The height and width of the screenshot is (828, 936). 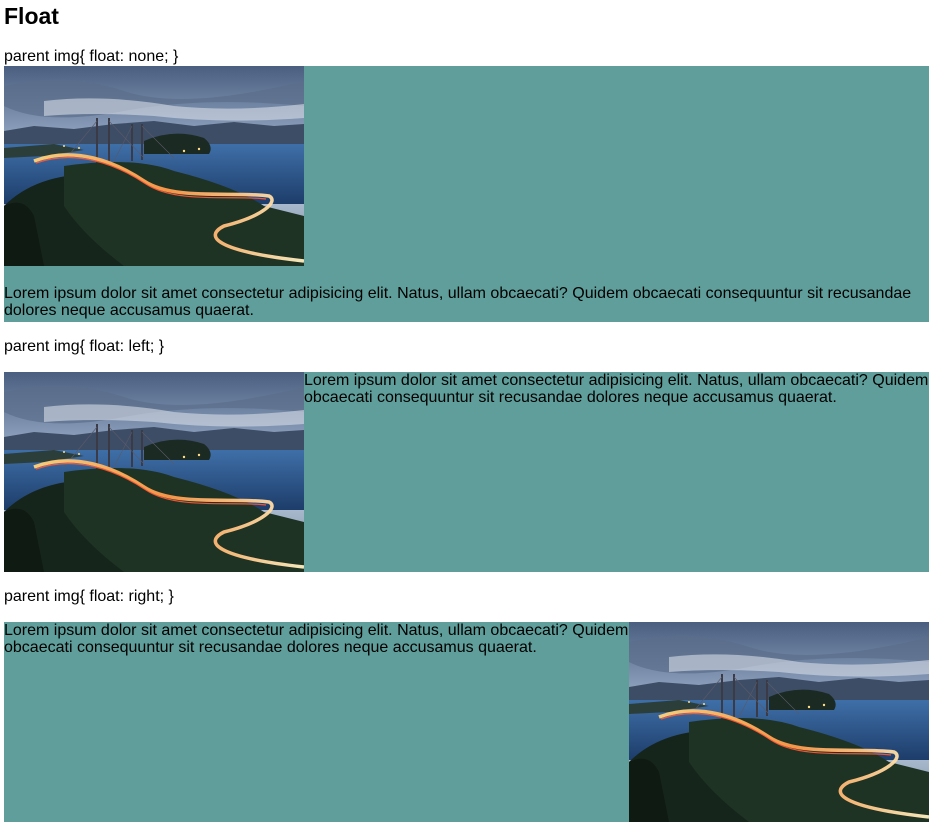 What do you see at coordinates (89, 596) in the screenshot?
I see `section-caption-float-right: parent img{ float: right; }` at bounding box center [89, 596].